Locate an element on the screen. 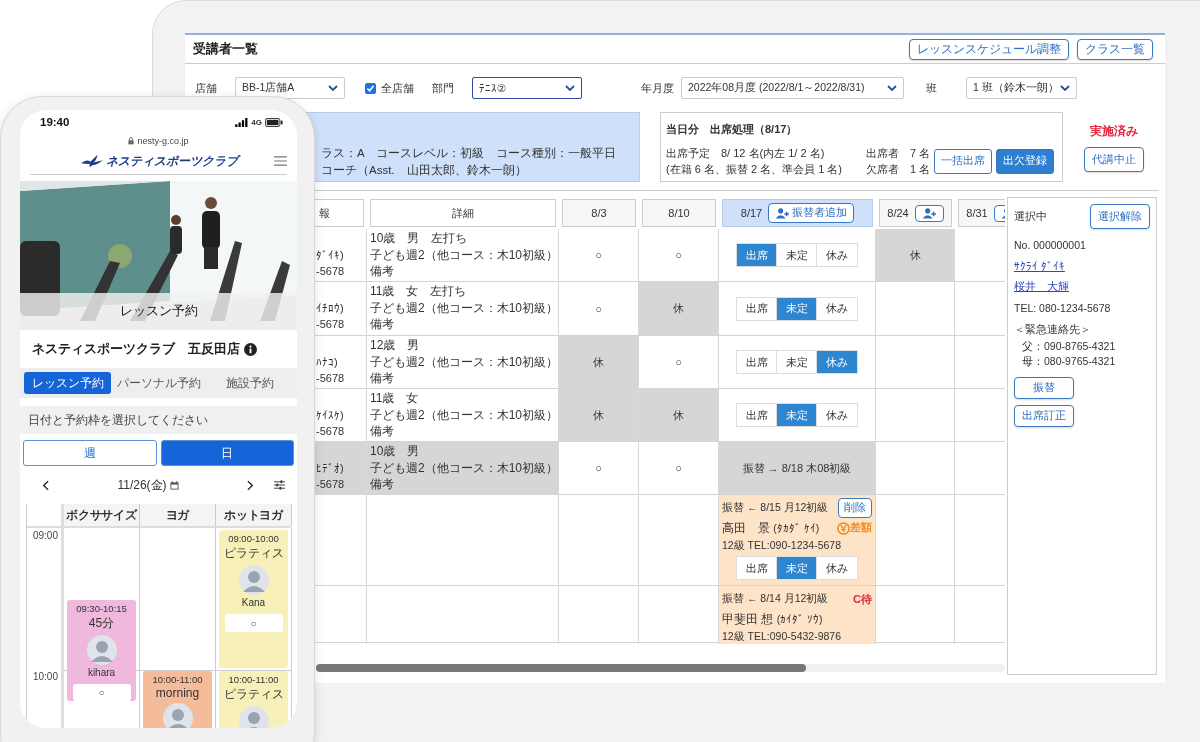 This screenshot has width=1200, height=742. lesson-title: ピラティス is located at coordinates (253, 694).